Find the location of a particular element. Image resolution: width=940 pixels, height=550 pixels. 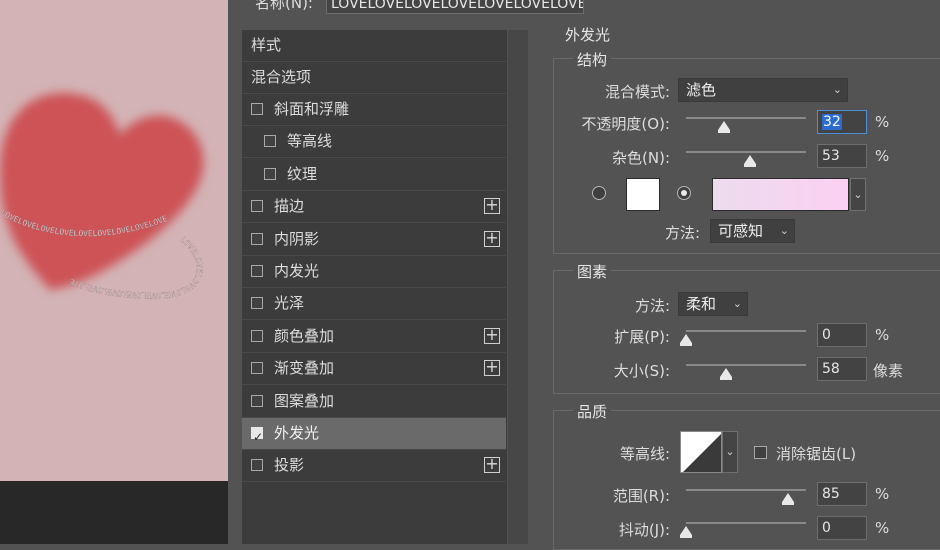

size-slider-thumb is located at coordinates (726, 374).